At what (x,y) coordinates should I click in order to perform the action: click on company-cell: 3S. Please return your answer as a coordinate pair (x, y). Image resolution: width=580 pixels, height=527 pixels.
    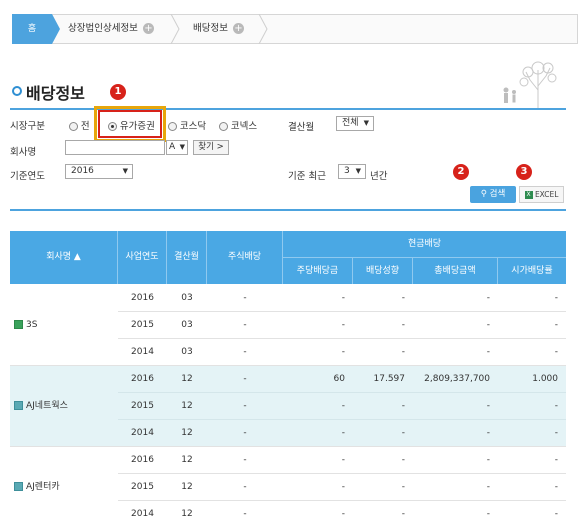
    Looking at the image, I should click on (64, 325).